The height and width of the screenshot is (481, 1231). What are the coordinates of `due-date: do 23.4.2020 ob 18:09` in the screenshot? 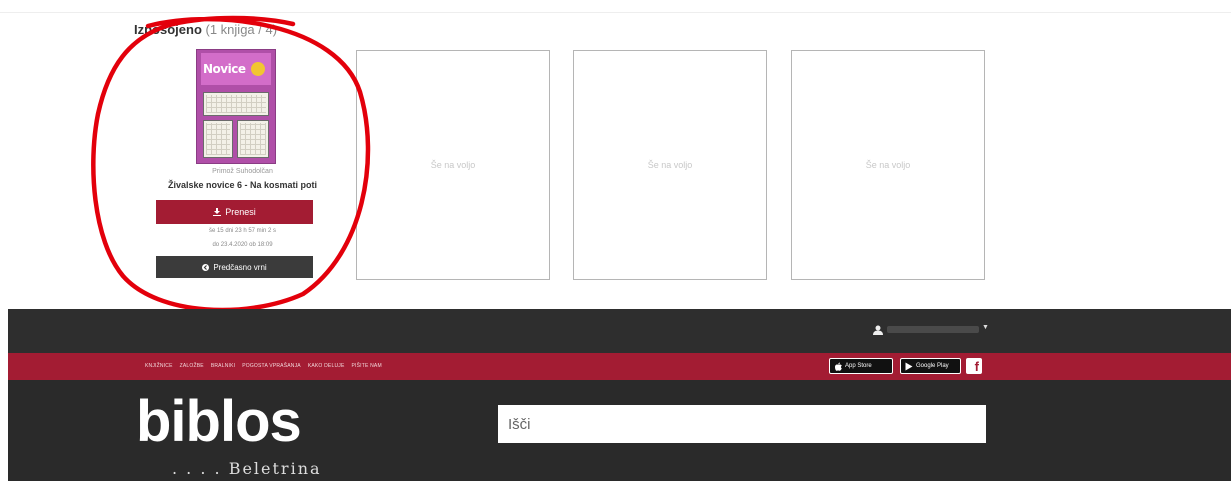 It's located at (242, 245).